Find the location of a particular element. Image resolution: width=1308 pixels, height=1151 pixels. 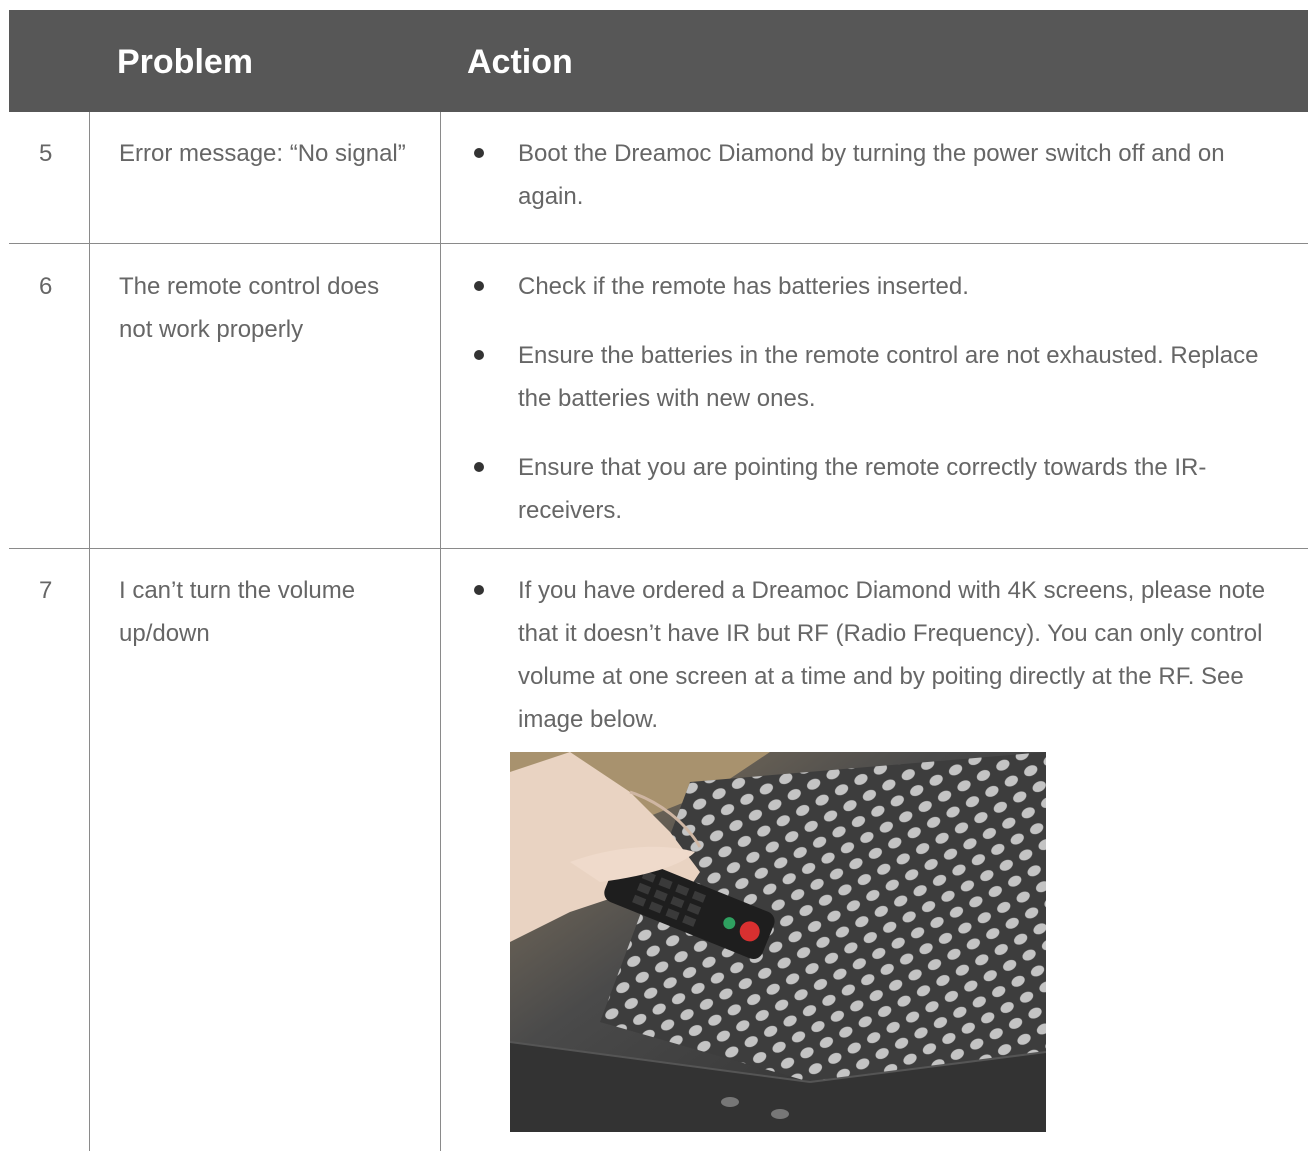

header-problem: Problem is located at coordinates (185, 62).